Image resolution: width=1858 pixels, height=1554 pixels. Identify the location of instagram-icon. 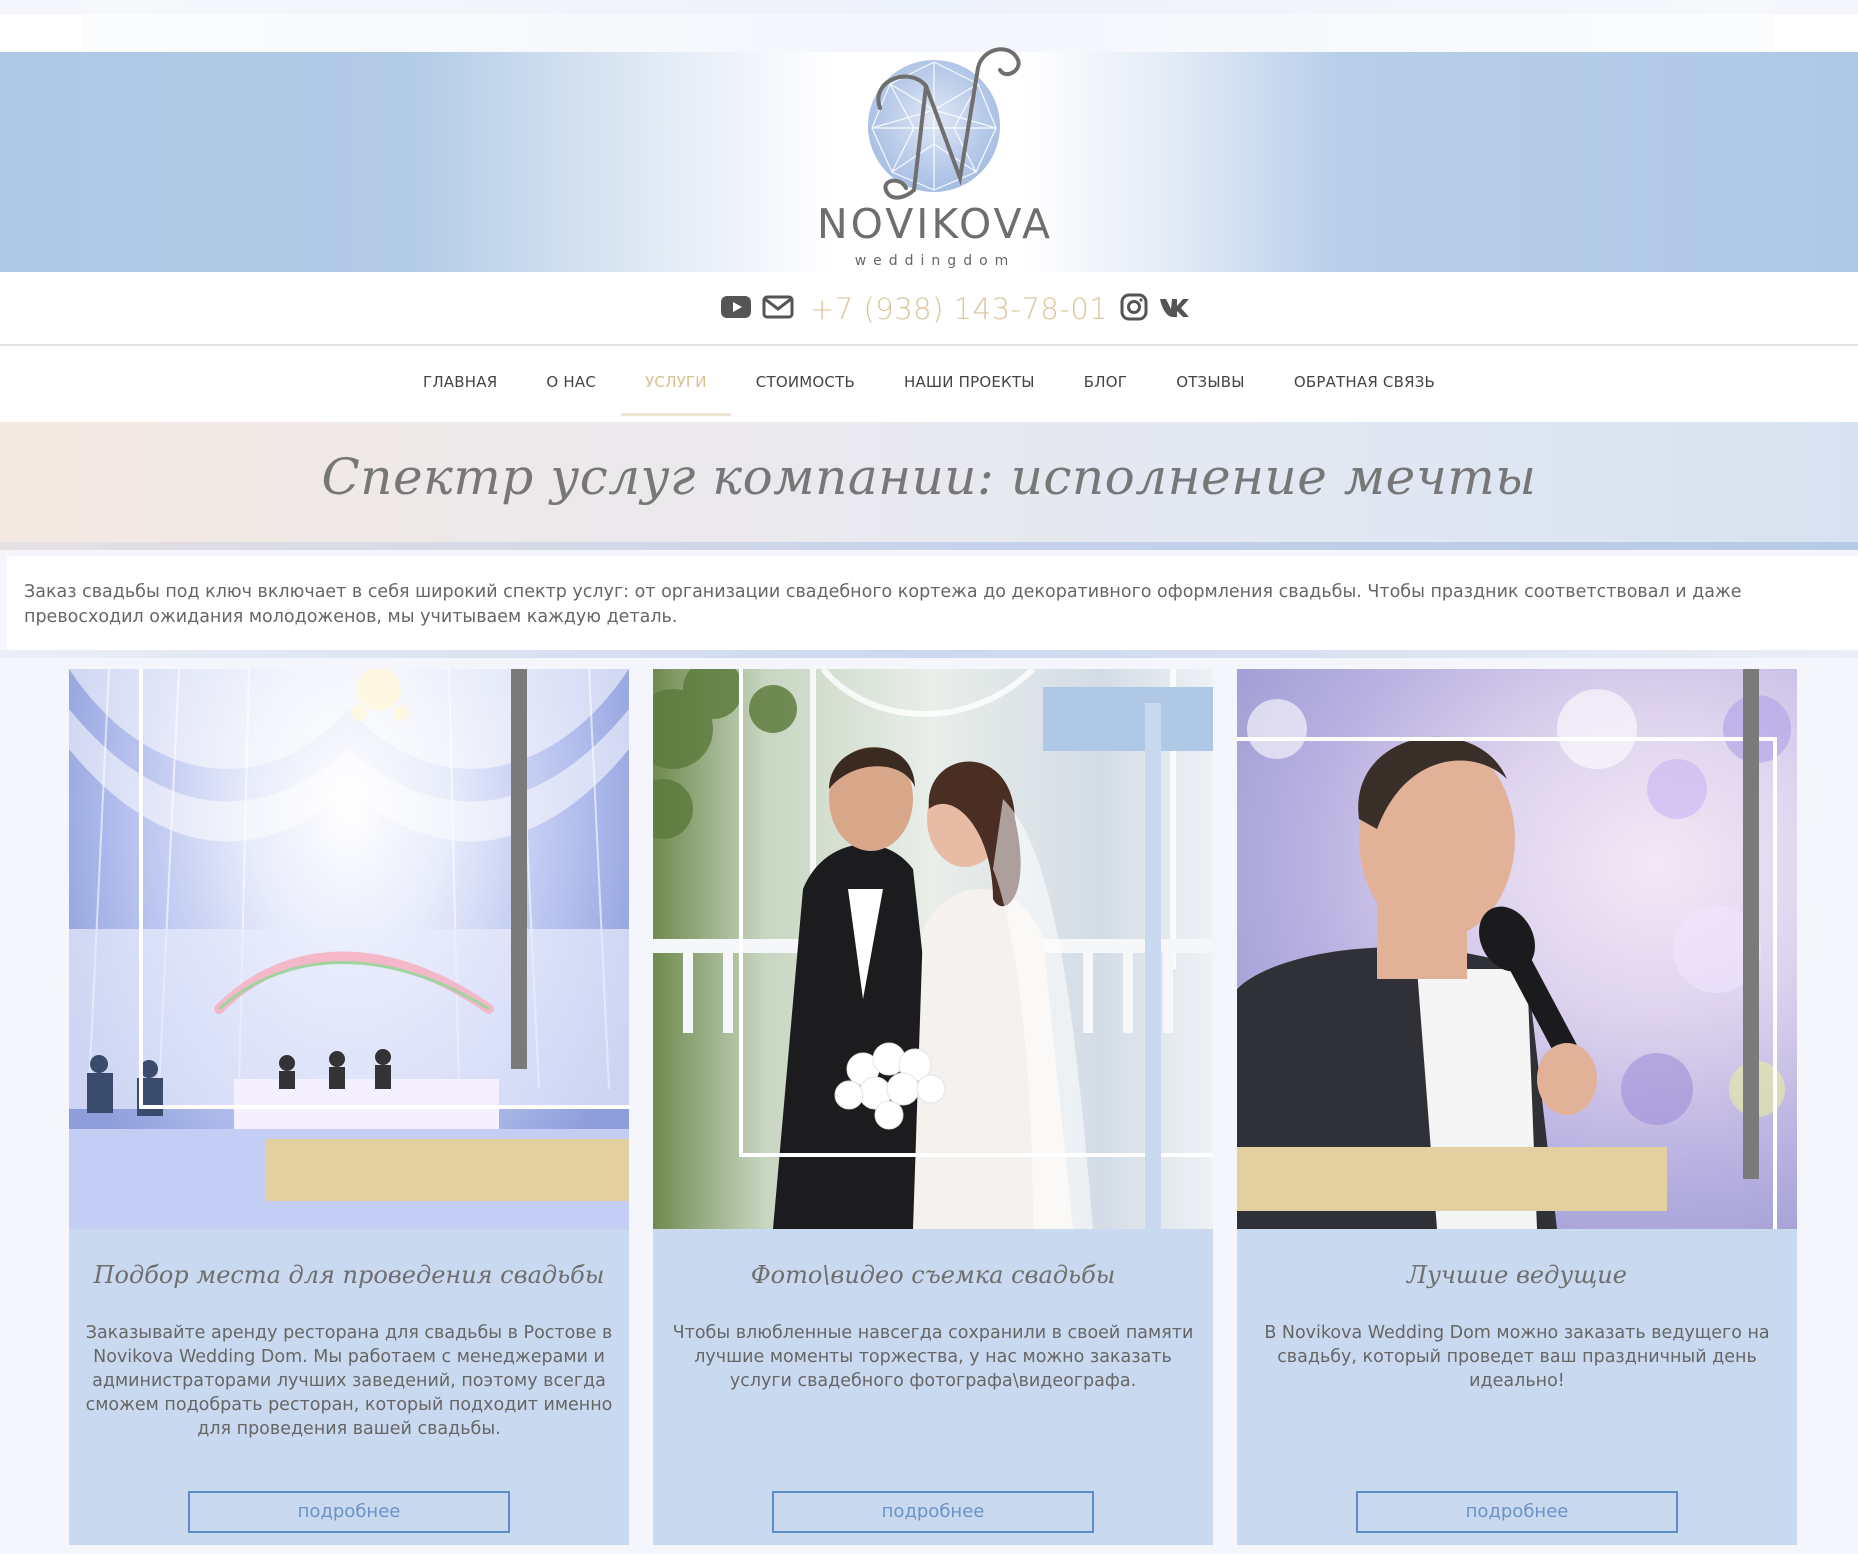
(1134, 309).